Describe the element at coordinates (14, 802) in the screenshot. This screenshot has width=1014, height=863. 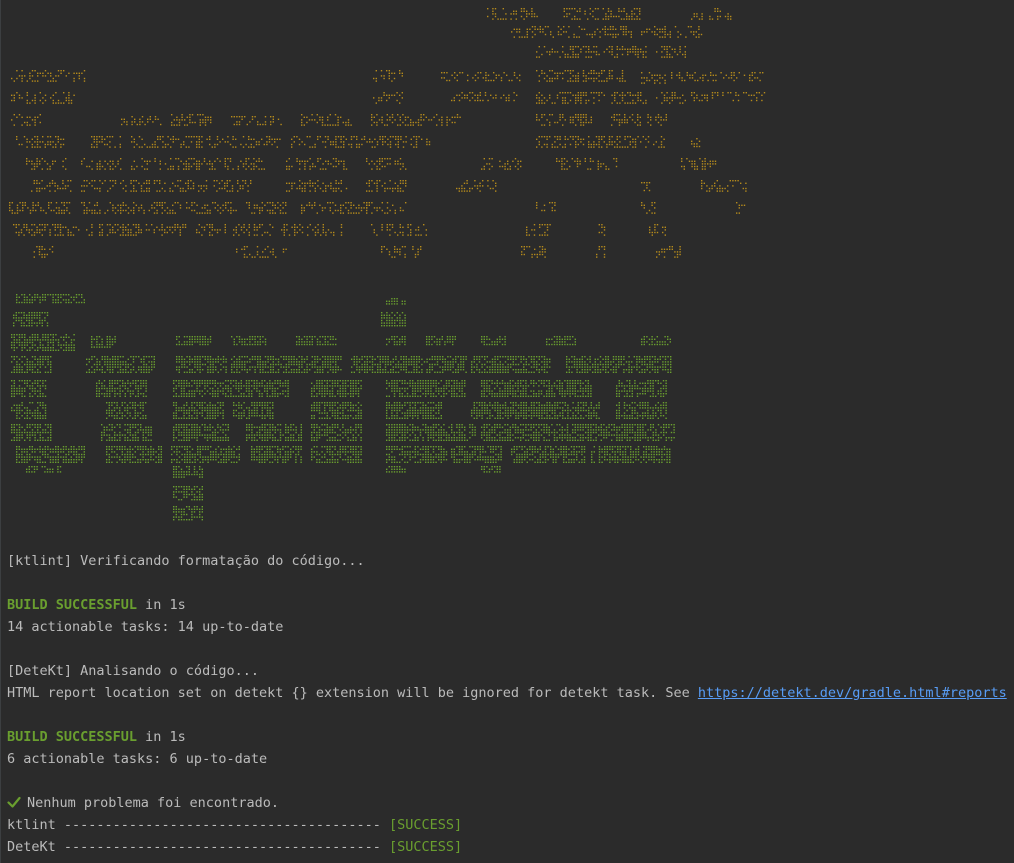
I see `check-icon` at that location.